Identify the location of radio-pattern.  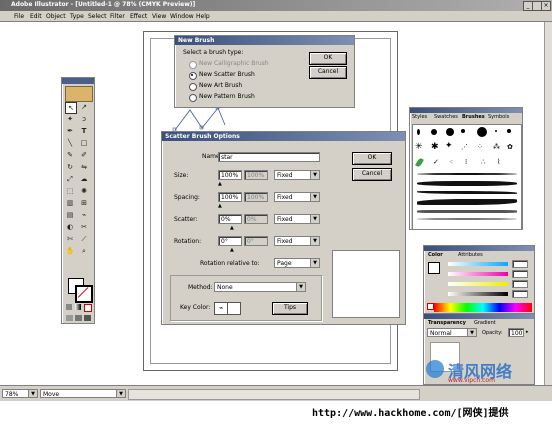
(193, 98).